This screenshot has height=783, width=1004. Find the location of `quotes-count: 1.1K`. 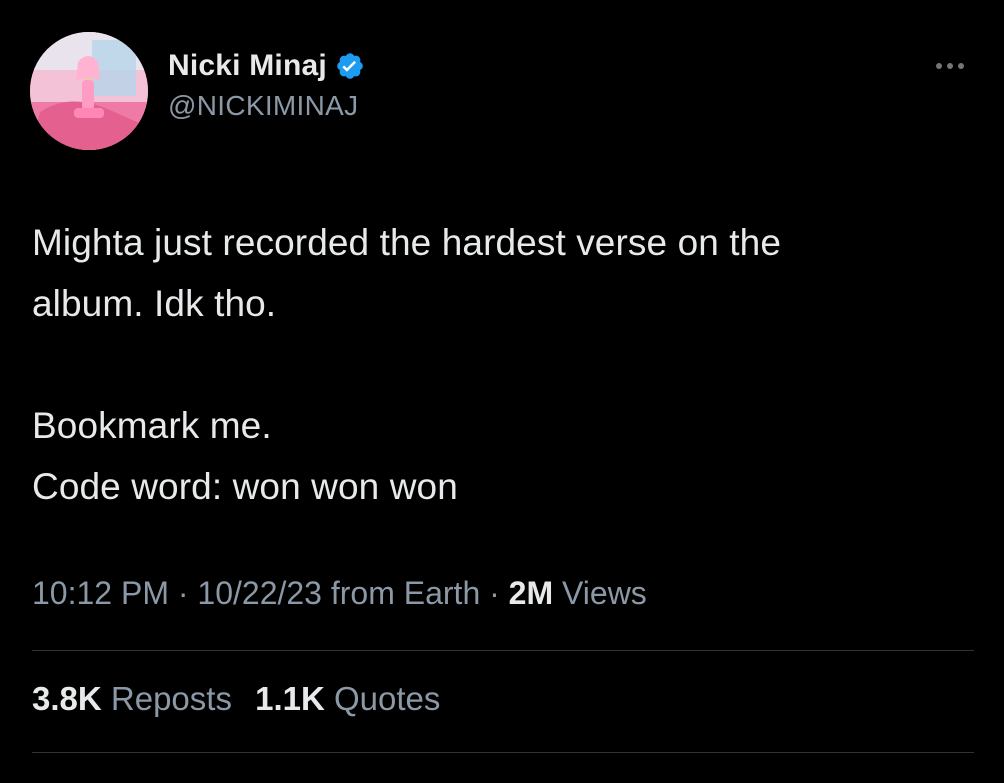

quotes-count: 1.1K is located at coordinates (290, 698).